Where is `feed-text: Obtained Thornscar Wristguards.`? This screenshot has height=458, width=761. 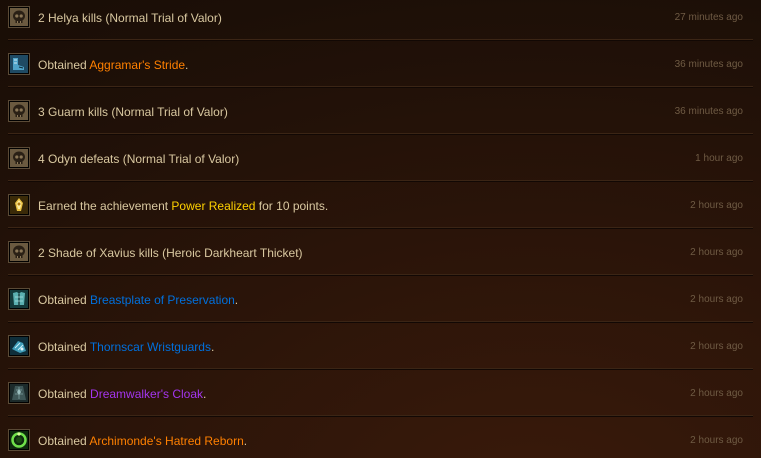 feed-text: Obtained Thornscar Wristguards. is located at coordinates (126, 347).